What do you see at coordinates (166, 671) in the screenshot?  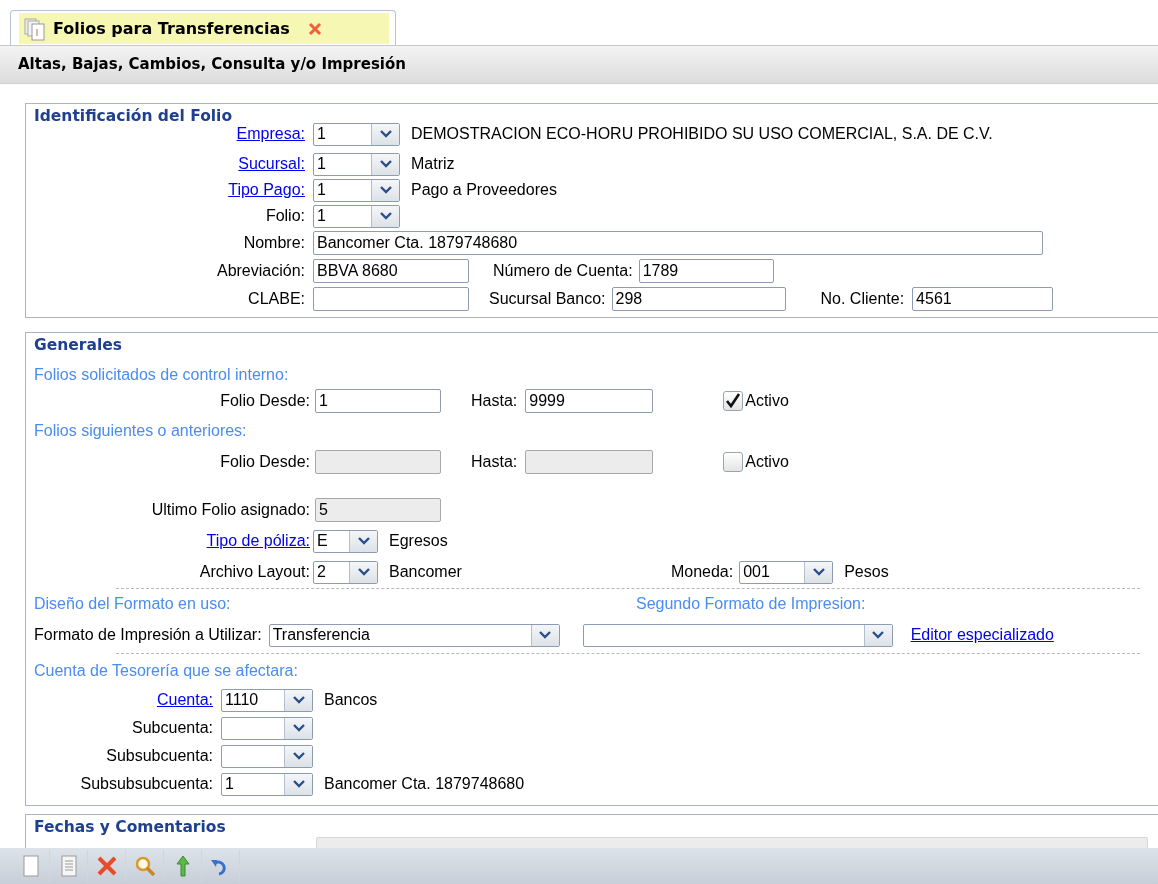 I see `section-heading: Cuenta de Tesorería que se afectara:` at bounding box center [166, 671].